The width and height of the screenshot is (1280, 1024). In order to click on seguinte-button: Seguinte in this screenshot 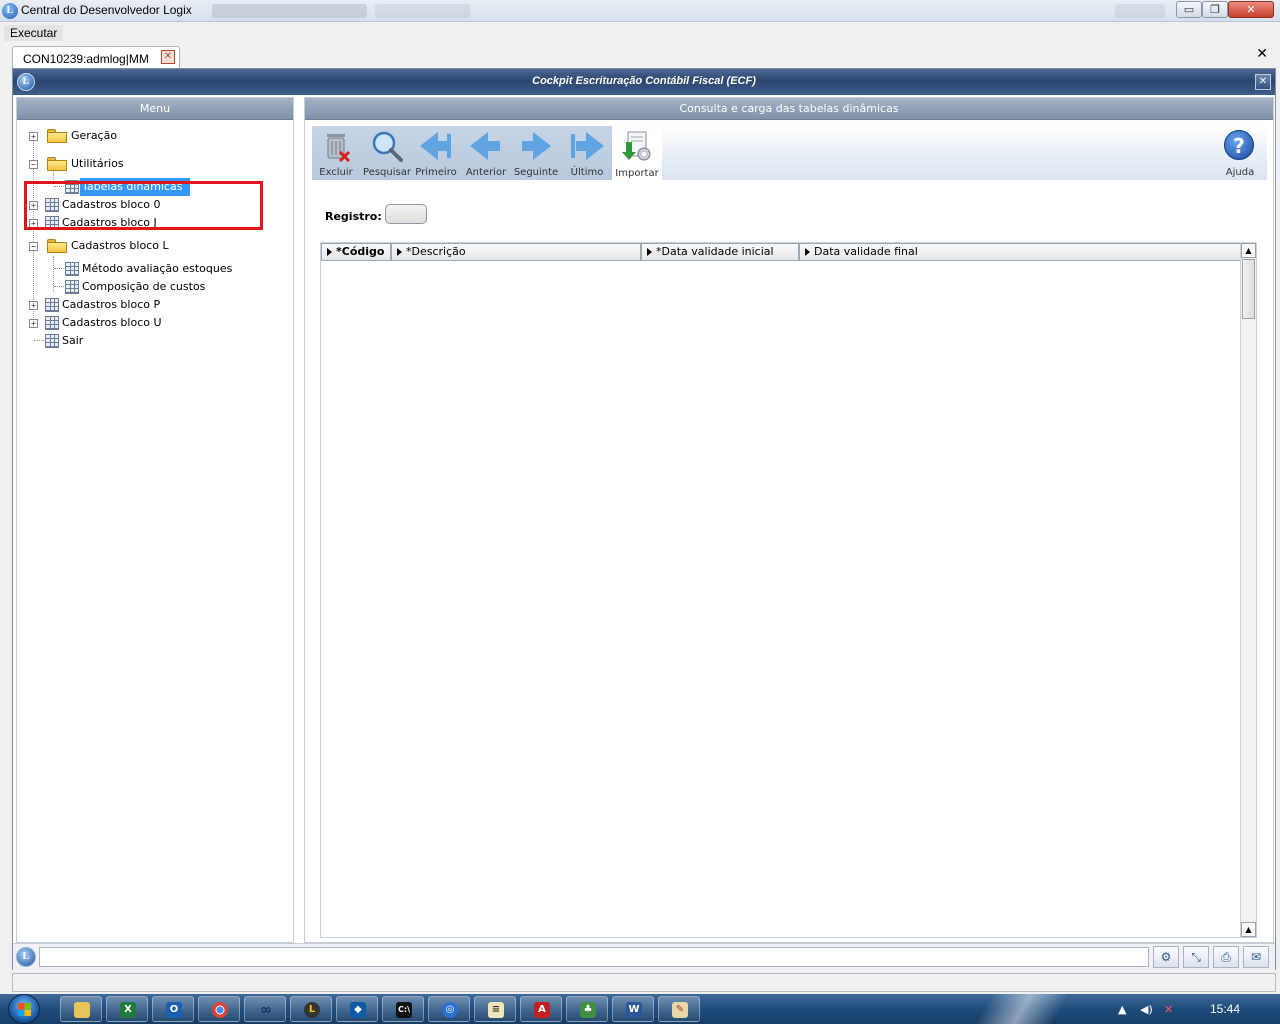, I will do `click(536, 155)`.